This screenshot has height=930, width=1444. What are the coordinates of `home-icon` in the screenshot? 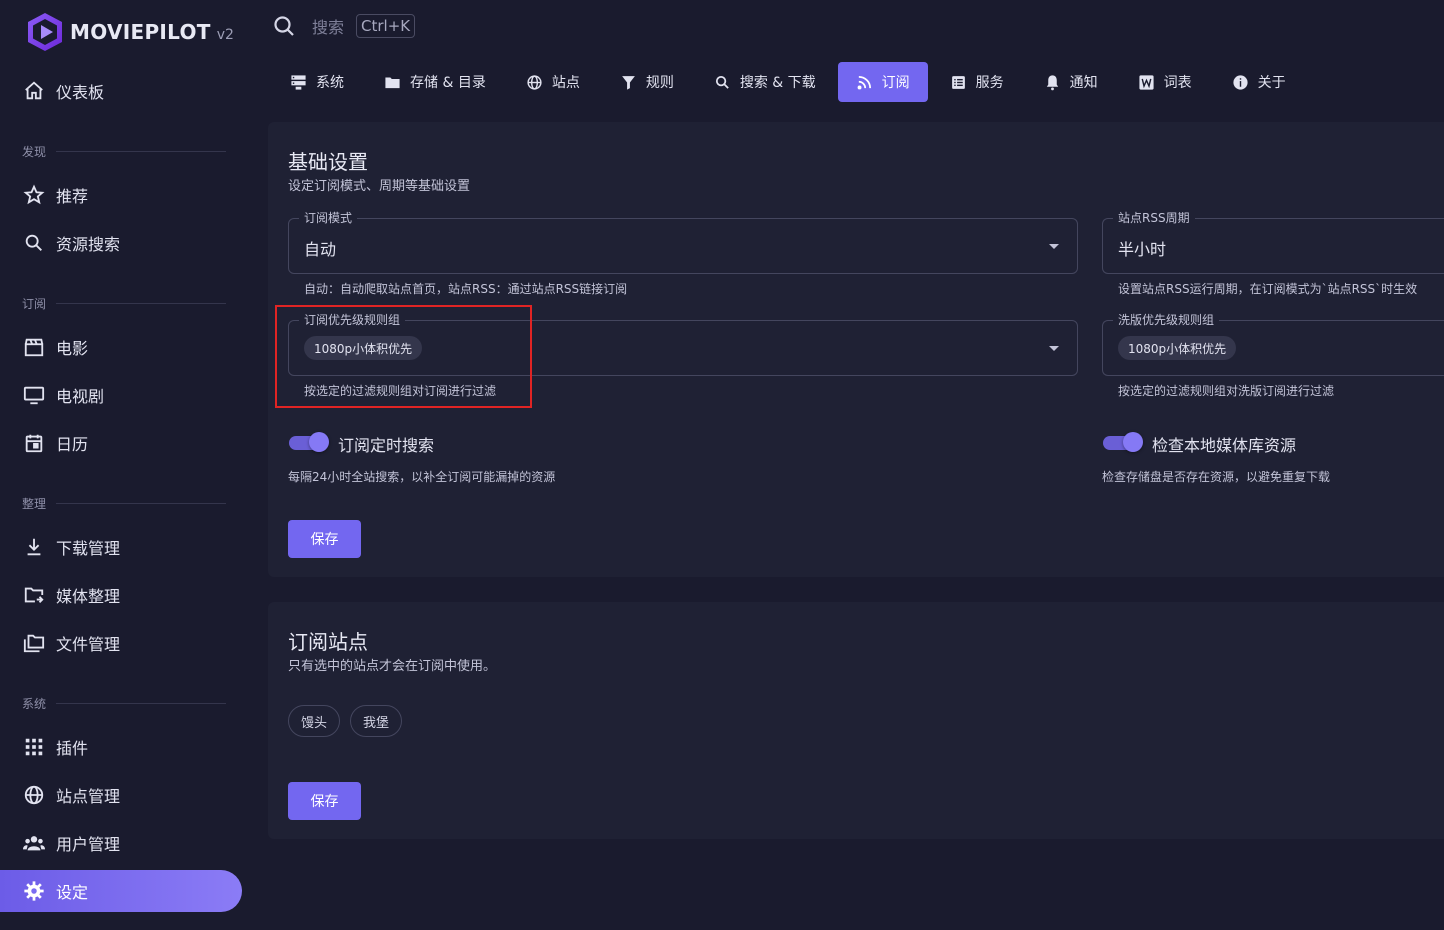 It's located at (34, 91).